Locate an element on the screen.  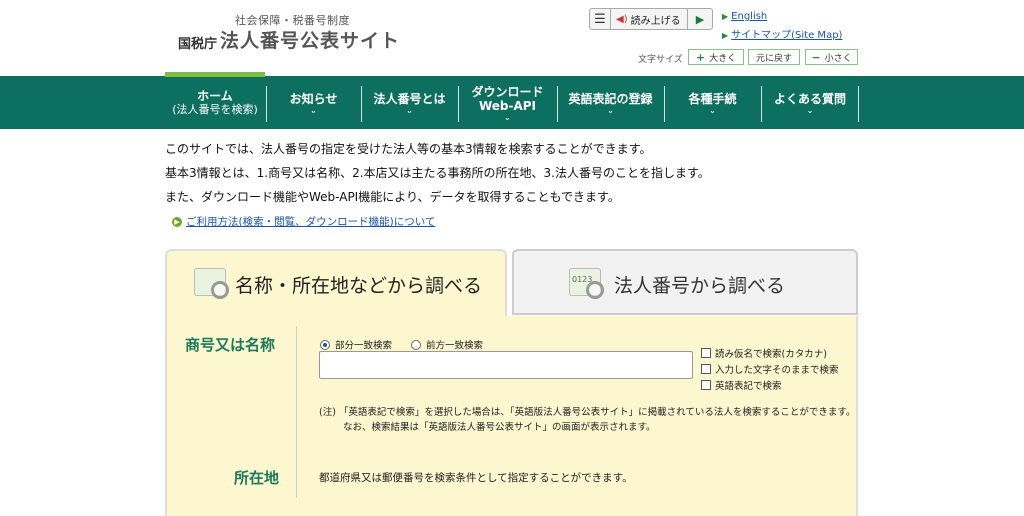
read-aloud-bar: ☰ ◀) 読み上げる ▶ is located at coordinates (651, 19).